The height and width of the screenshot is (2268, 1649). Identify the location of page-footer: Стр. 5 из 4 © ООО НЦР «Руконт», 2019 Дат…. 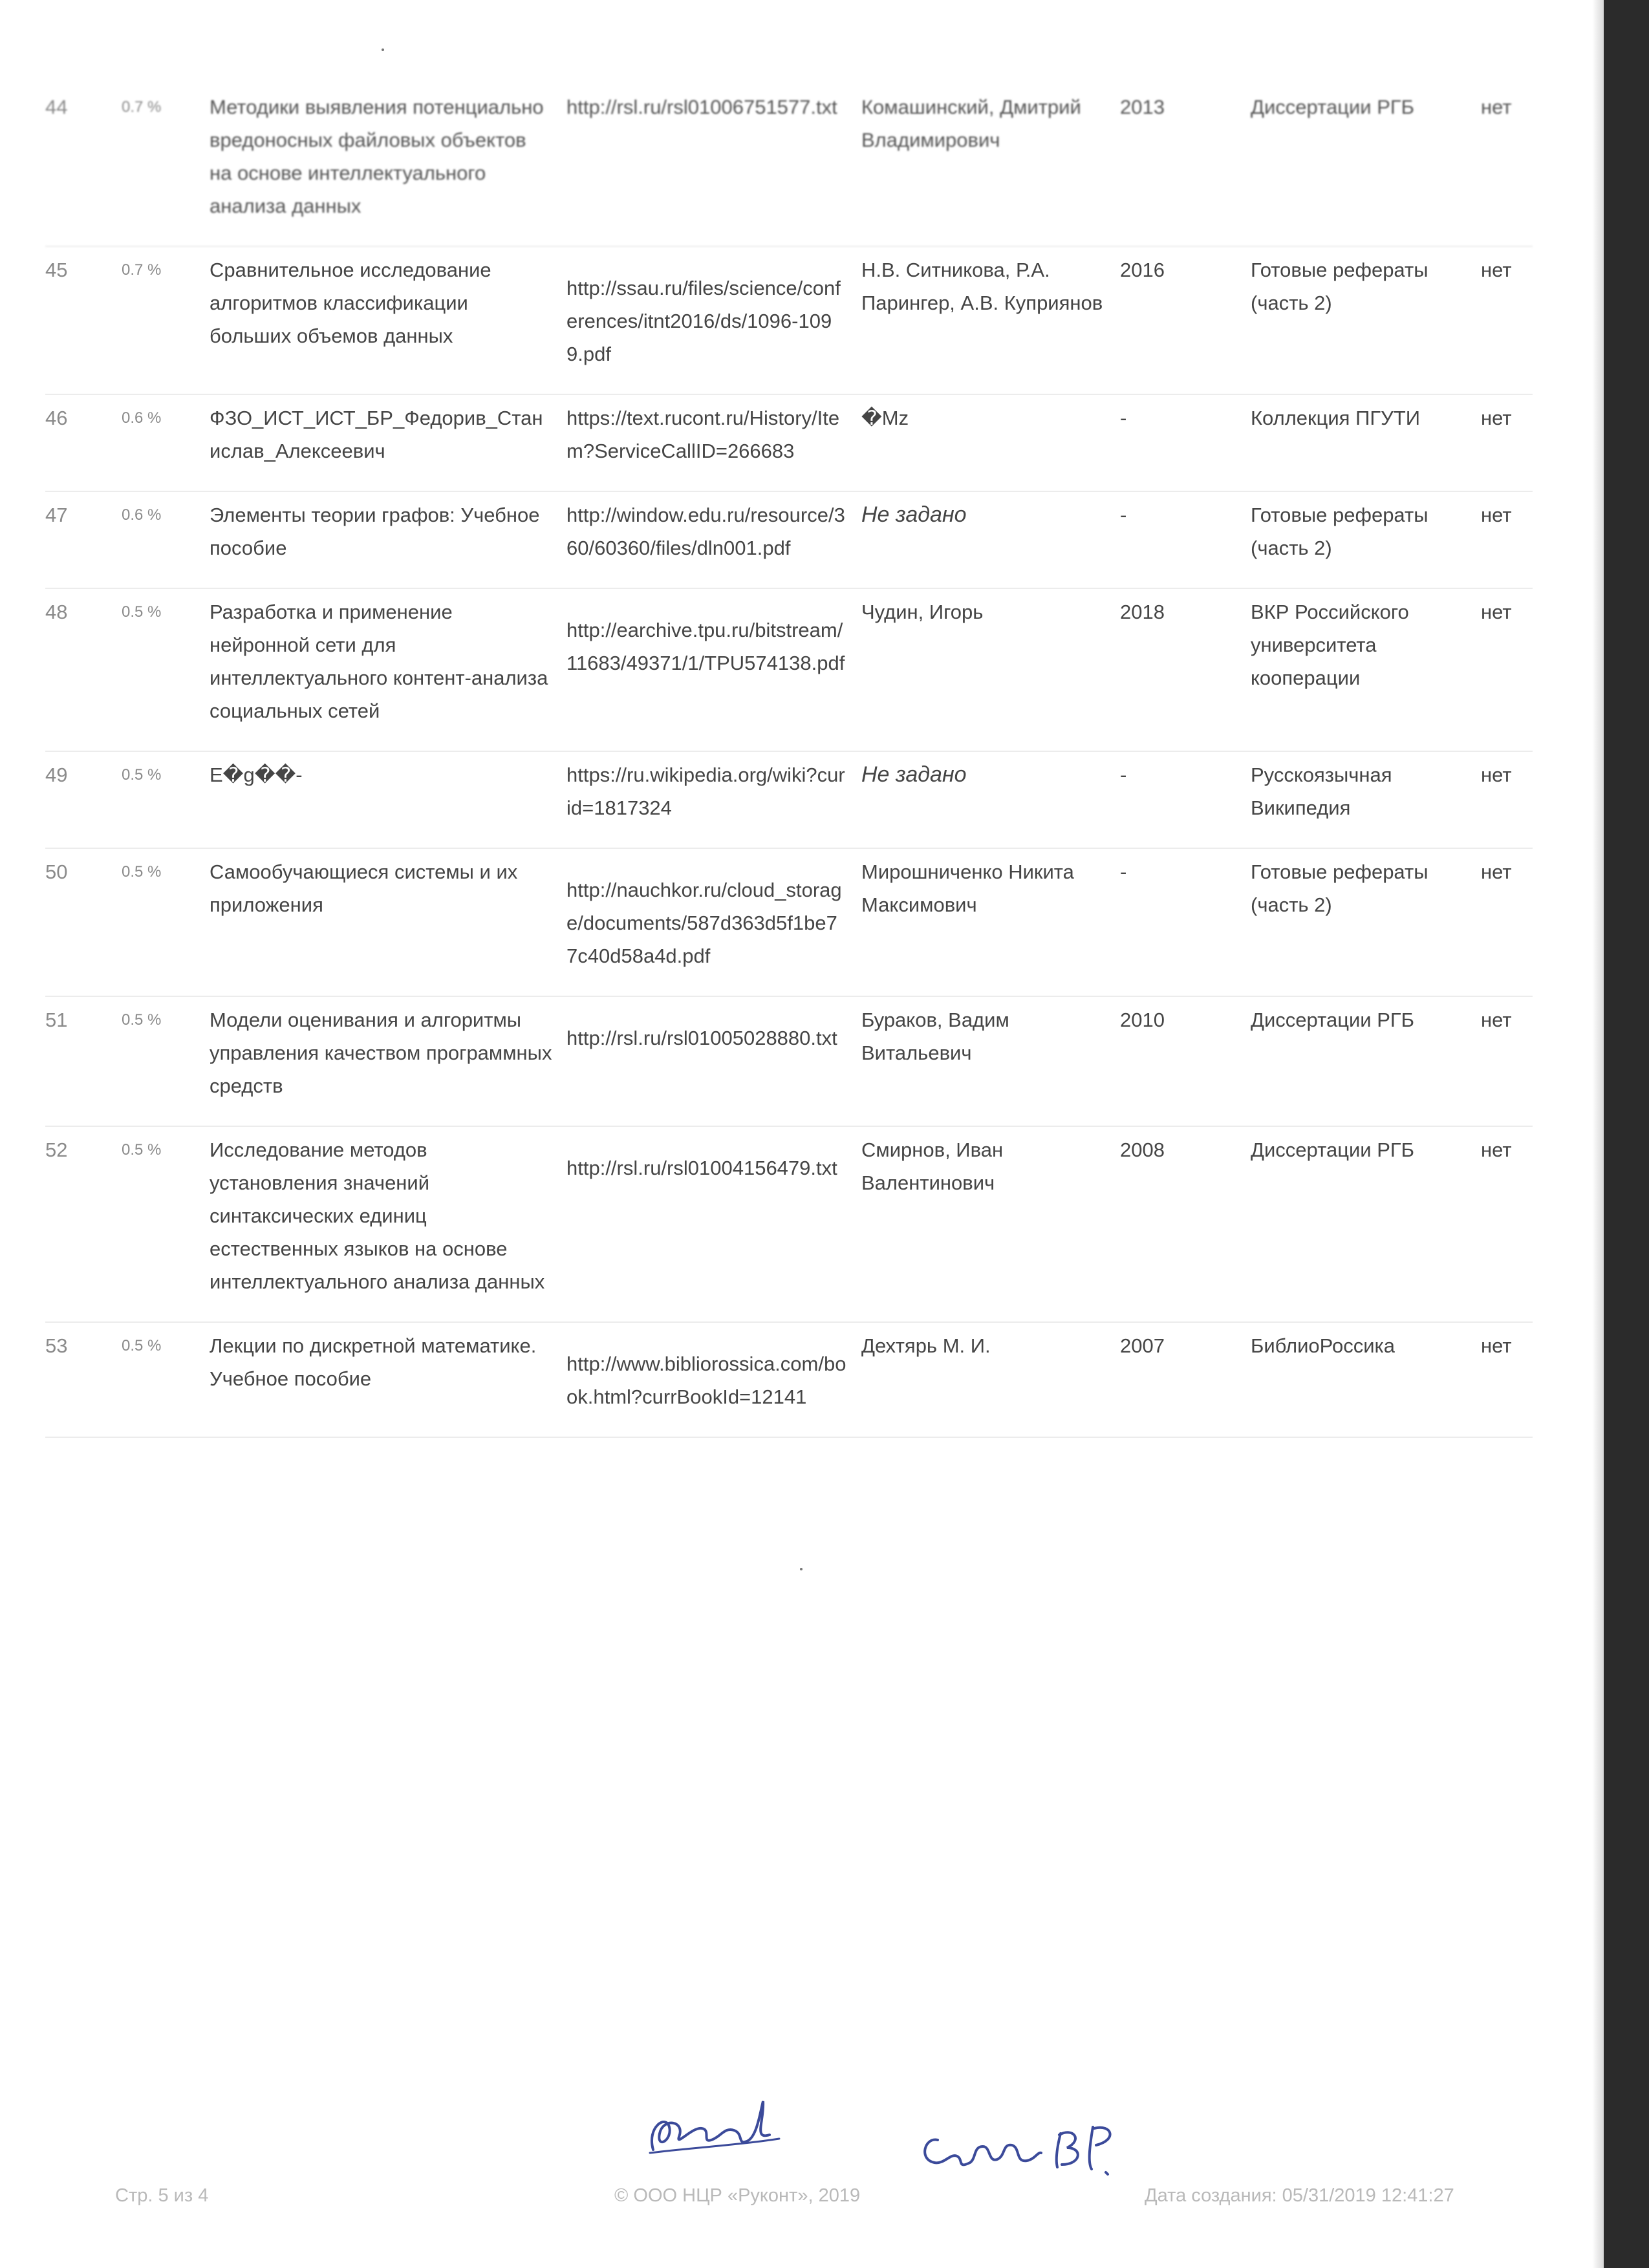
(824, 2204).